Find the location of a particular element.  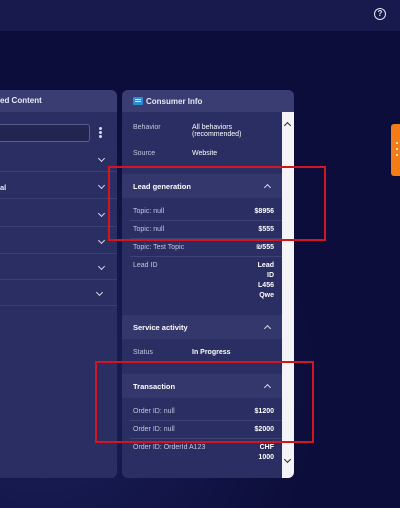

lead-id-value-line: Lead is located at coordinates (265, 265).